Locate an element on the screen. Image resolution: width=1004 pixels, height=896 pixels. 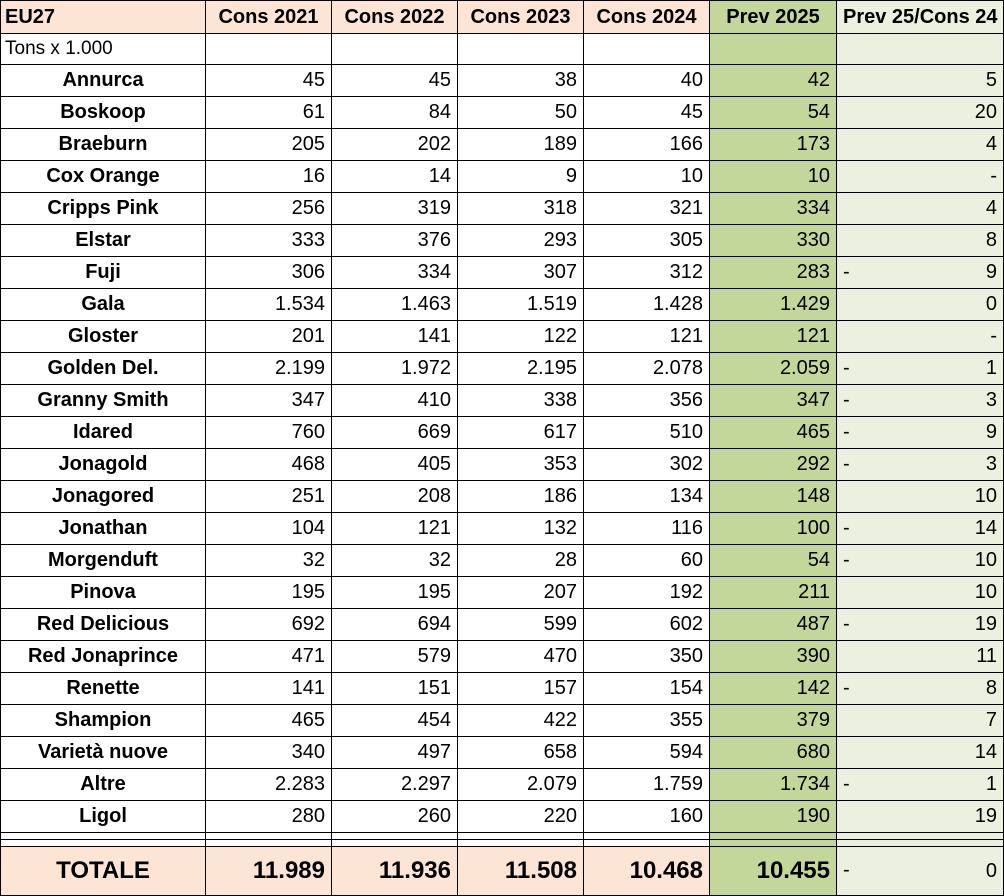
delta-cell: 19 is located at coordinates (920, 816).